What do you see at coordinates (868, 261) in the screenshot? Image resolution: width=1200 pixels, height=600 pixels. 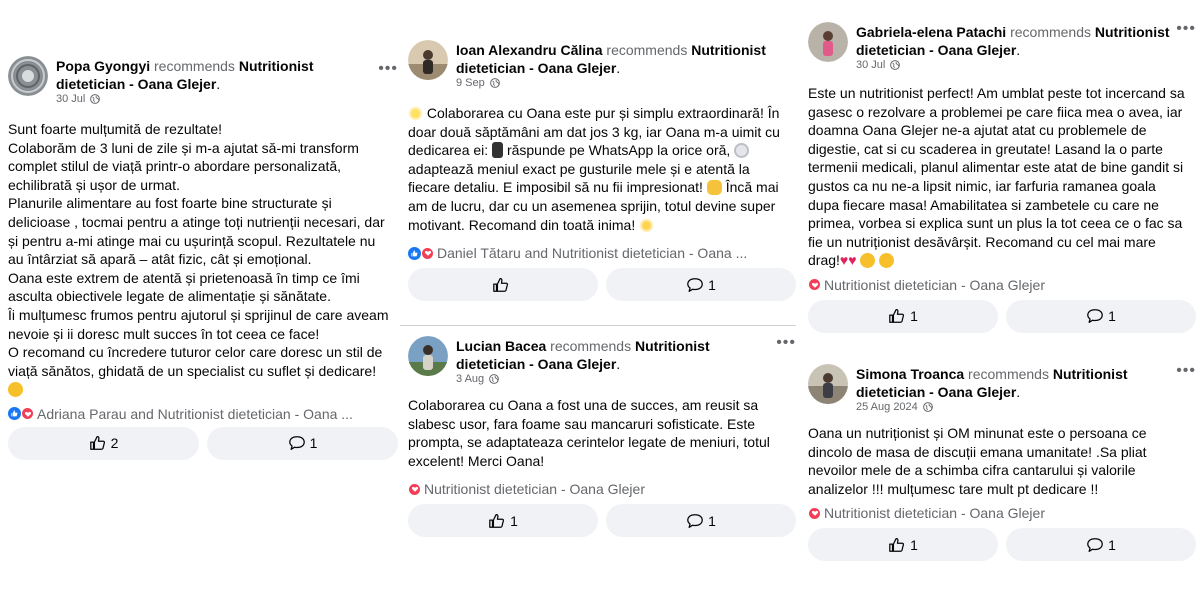 I see `smiling-face-emoji-icon` at bounding box center [868, 261].